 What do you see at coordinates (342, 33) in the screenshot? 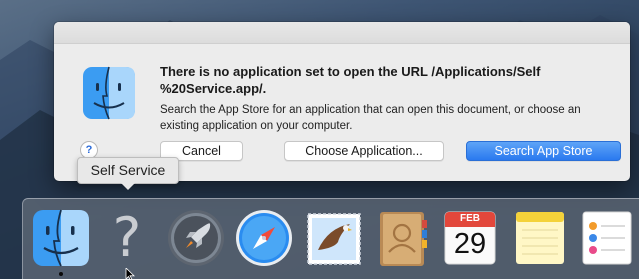
I see `dialog-title-bar` at bounding box center [342, 33].